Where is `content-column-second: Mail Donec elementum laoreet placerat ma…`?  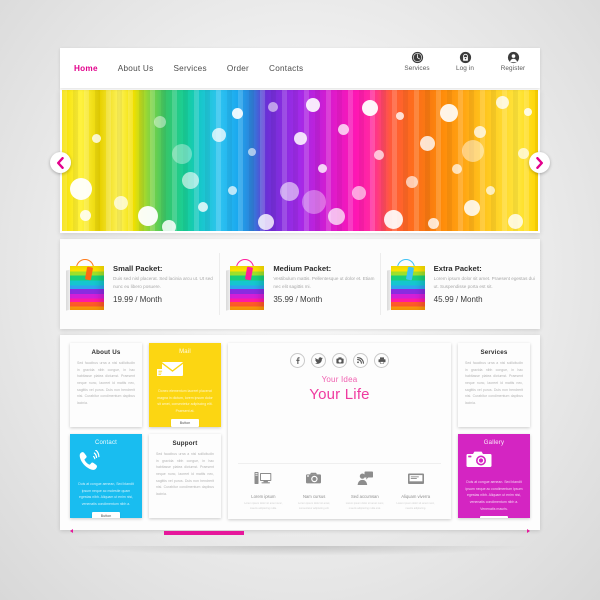 content-column-second: Mail Donec elementum laoreet placerat ma… is located at coordinates (185, 431).